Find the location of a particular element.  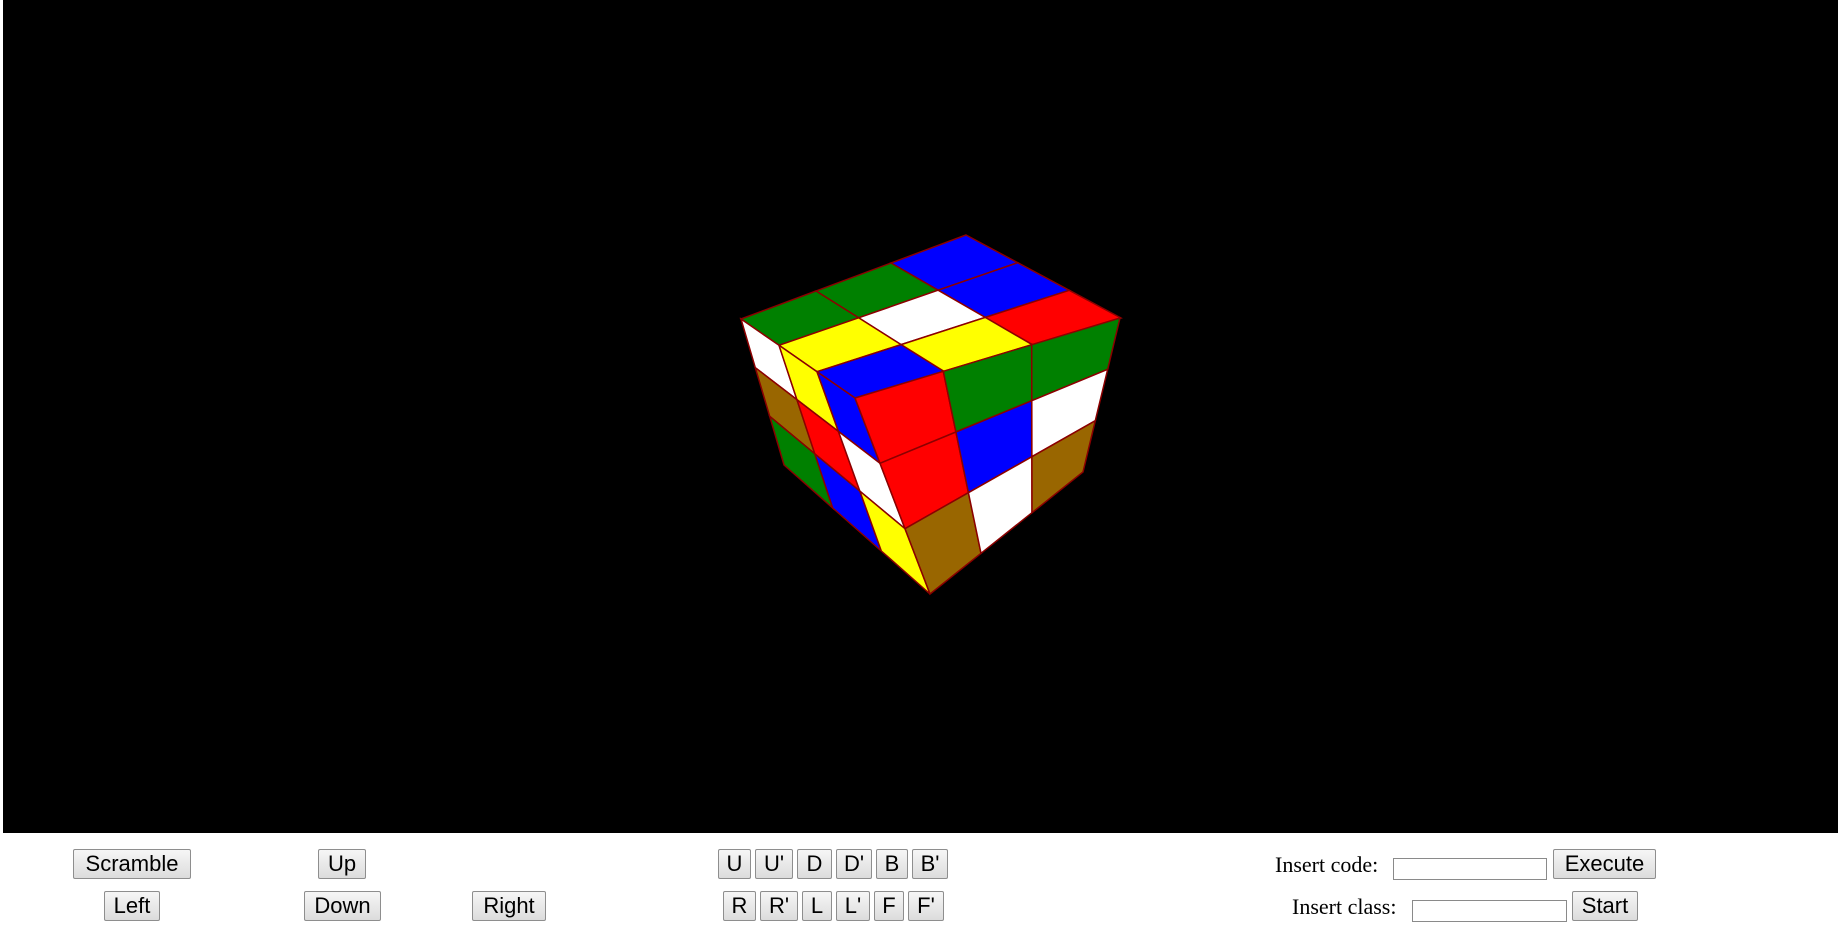

insert-class-label: Insert class: is located at coordinates (1344, 906).